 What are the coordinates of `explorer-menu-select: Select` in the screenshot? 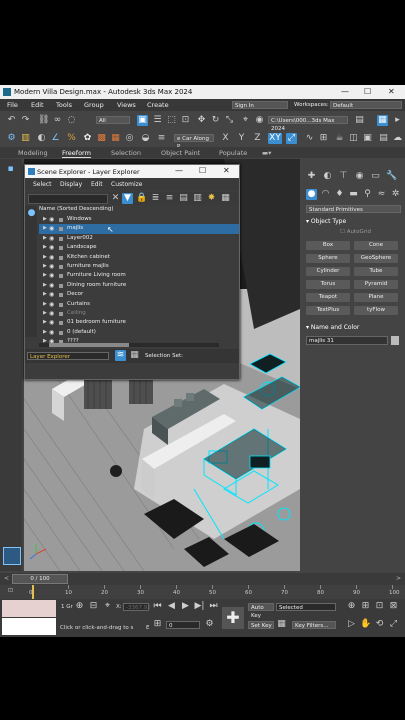 It's located at (42, 184).